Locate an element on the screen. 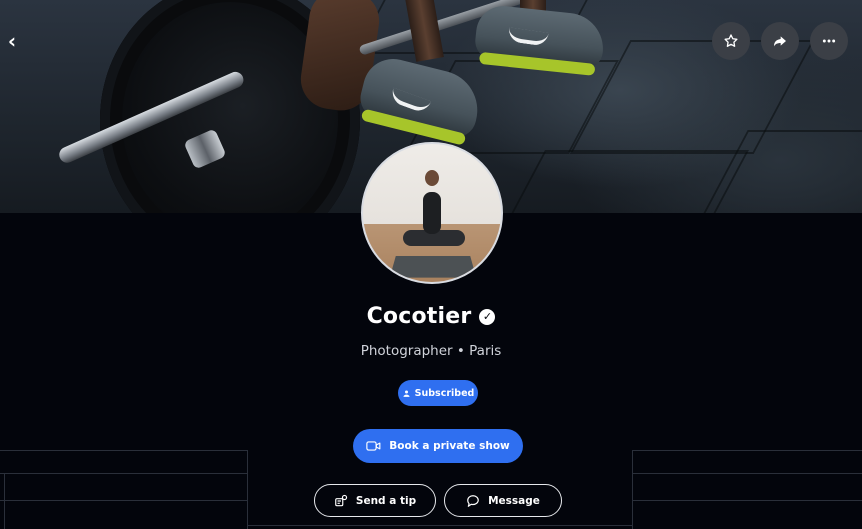  share-icon is located at coordinates (780, 41).